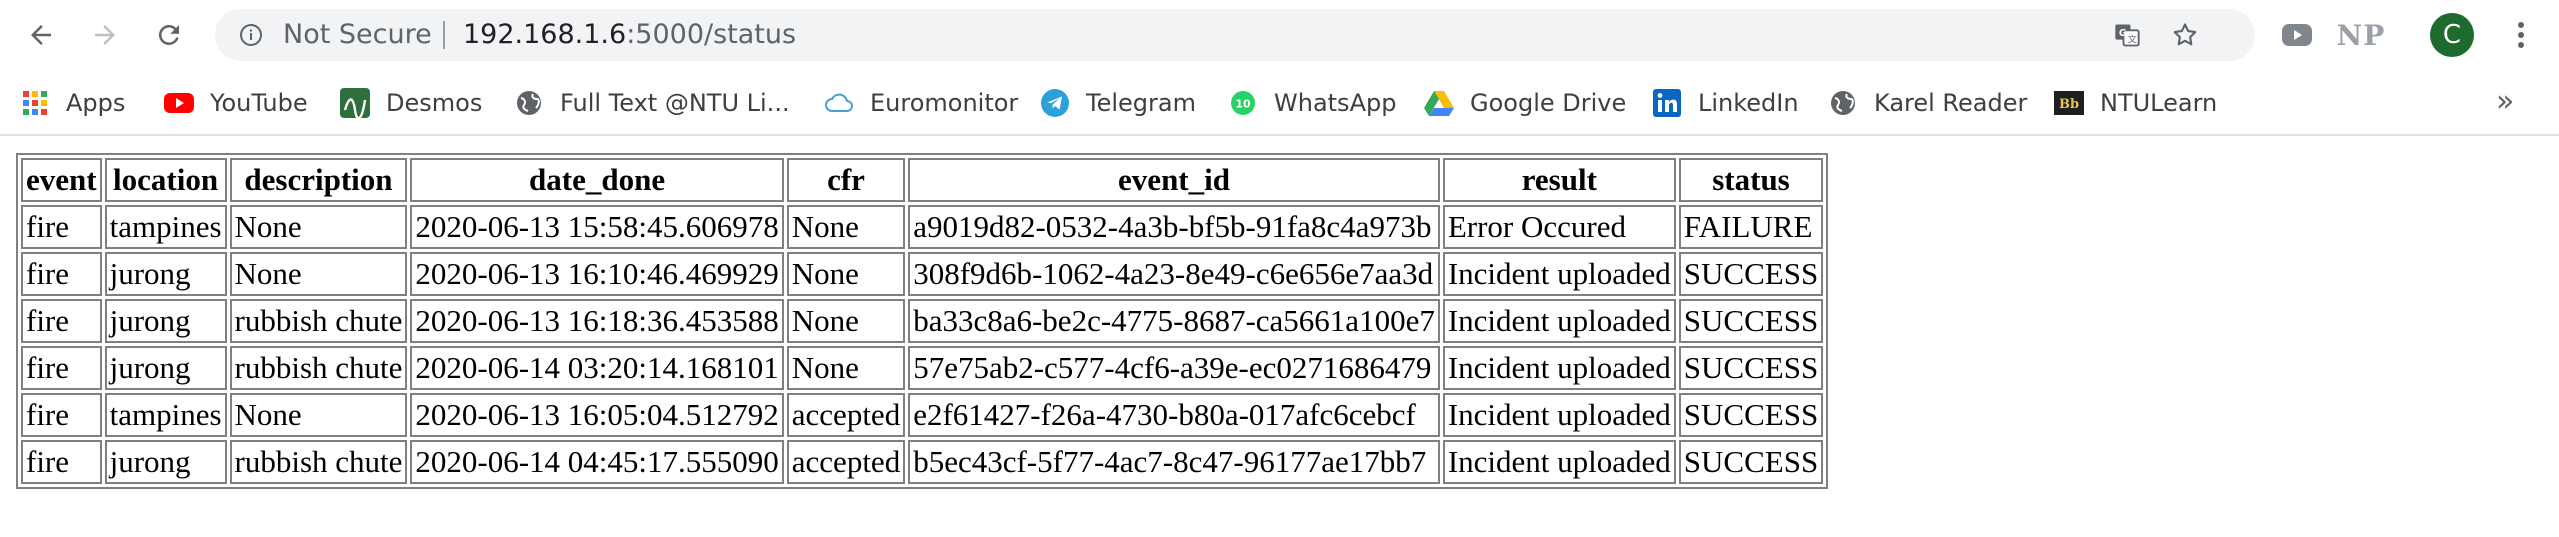  What do you see at coordinates (357, 35) in the screenshot?
I see `security-status-label: Not Secure` at bounding box center [357, 35].